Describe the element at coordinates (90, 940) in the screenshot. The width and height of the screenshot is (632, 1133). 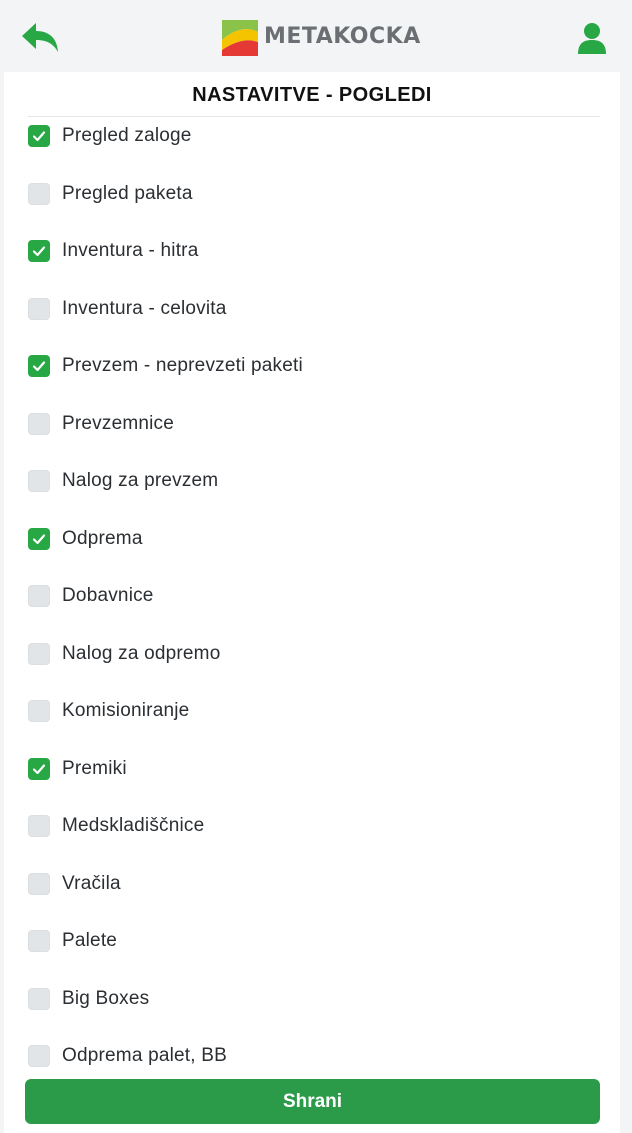
I see `view-option-label: Palete` at that location.